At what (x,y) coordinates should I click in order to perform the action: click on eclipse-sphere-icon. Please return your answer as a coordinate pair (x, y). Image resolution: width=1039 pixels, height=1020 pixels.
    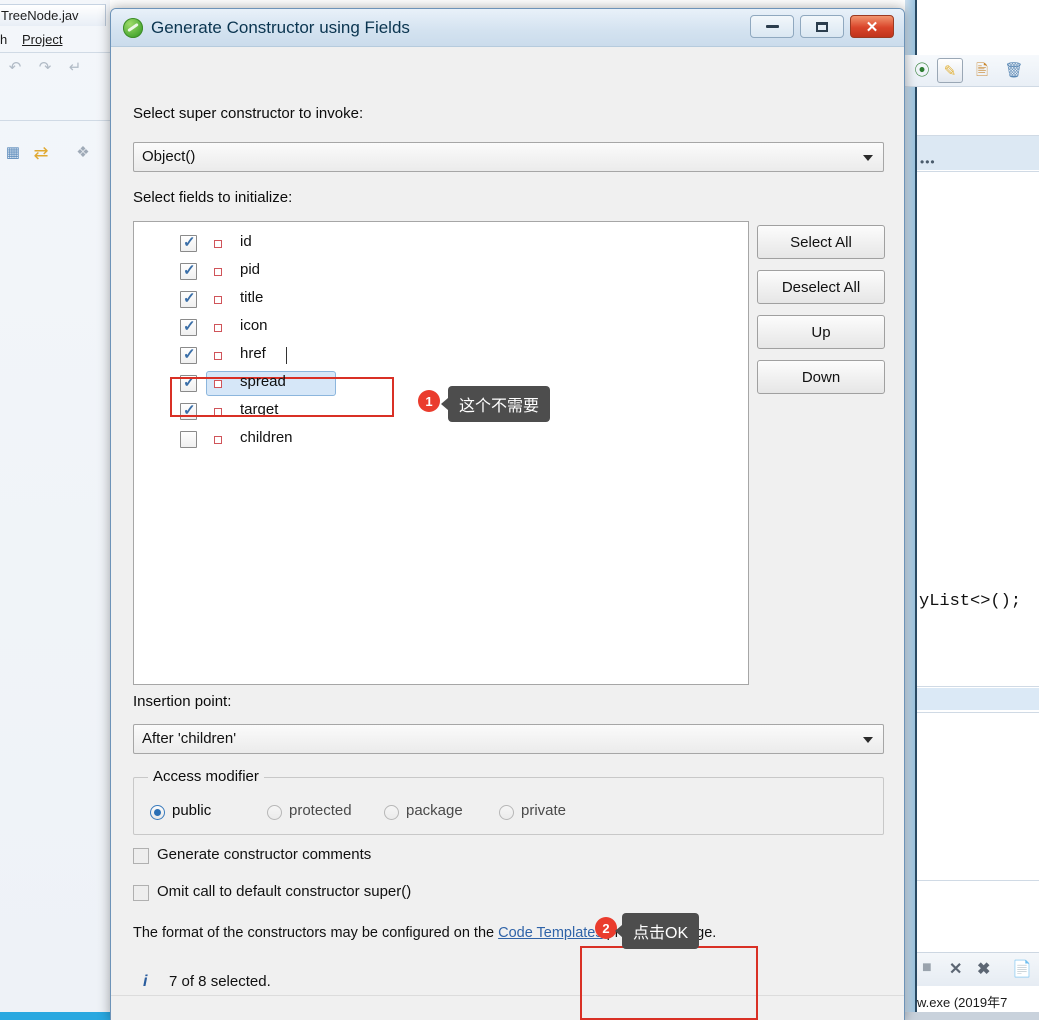
    Looking at the image, I should click on (133, 28).